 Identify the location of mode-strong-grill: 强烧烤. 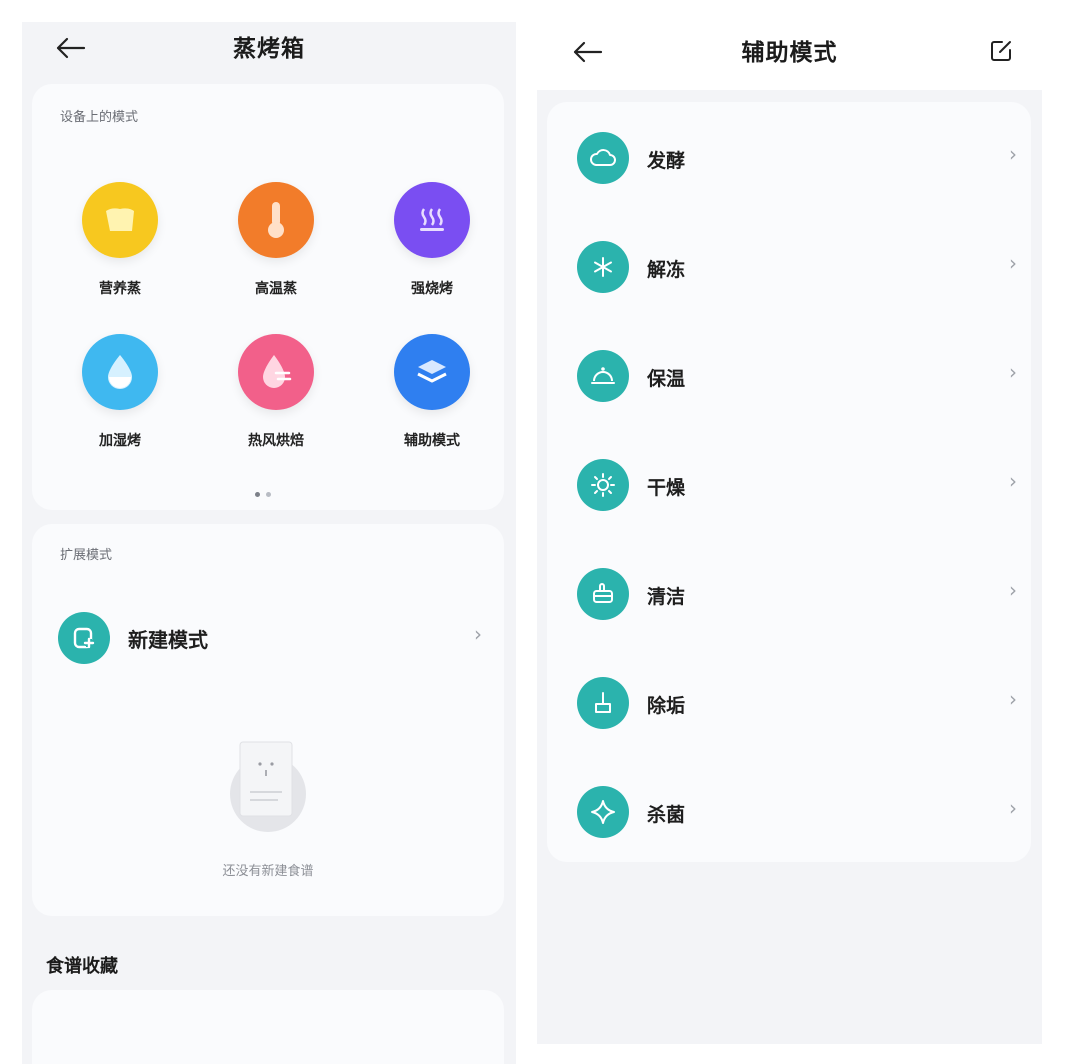
(432, 240).